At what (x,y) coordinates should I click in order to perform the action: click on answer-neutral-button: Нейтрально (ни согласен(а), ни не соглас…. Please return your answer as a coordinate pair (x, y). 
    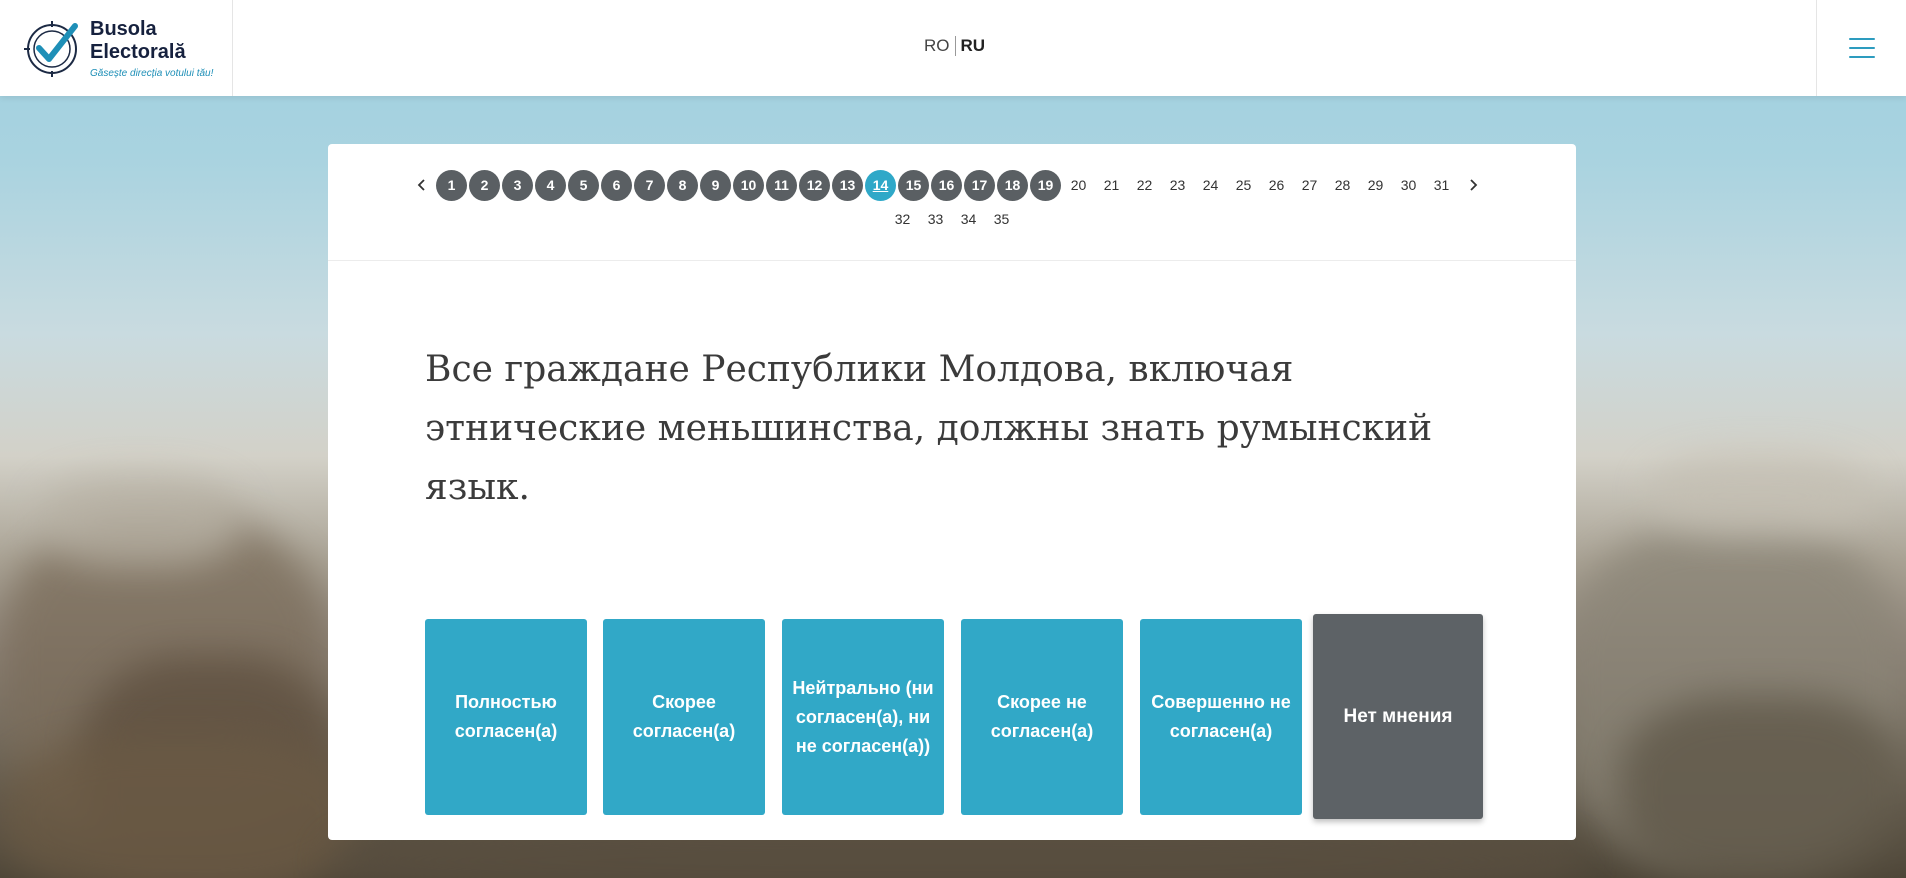
    Looking at the image, I should click on (863, 717).